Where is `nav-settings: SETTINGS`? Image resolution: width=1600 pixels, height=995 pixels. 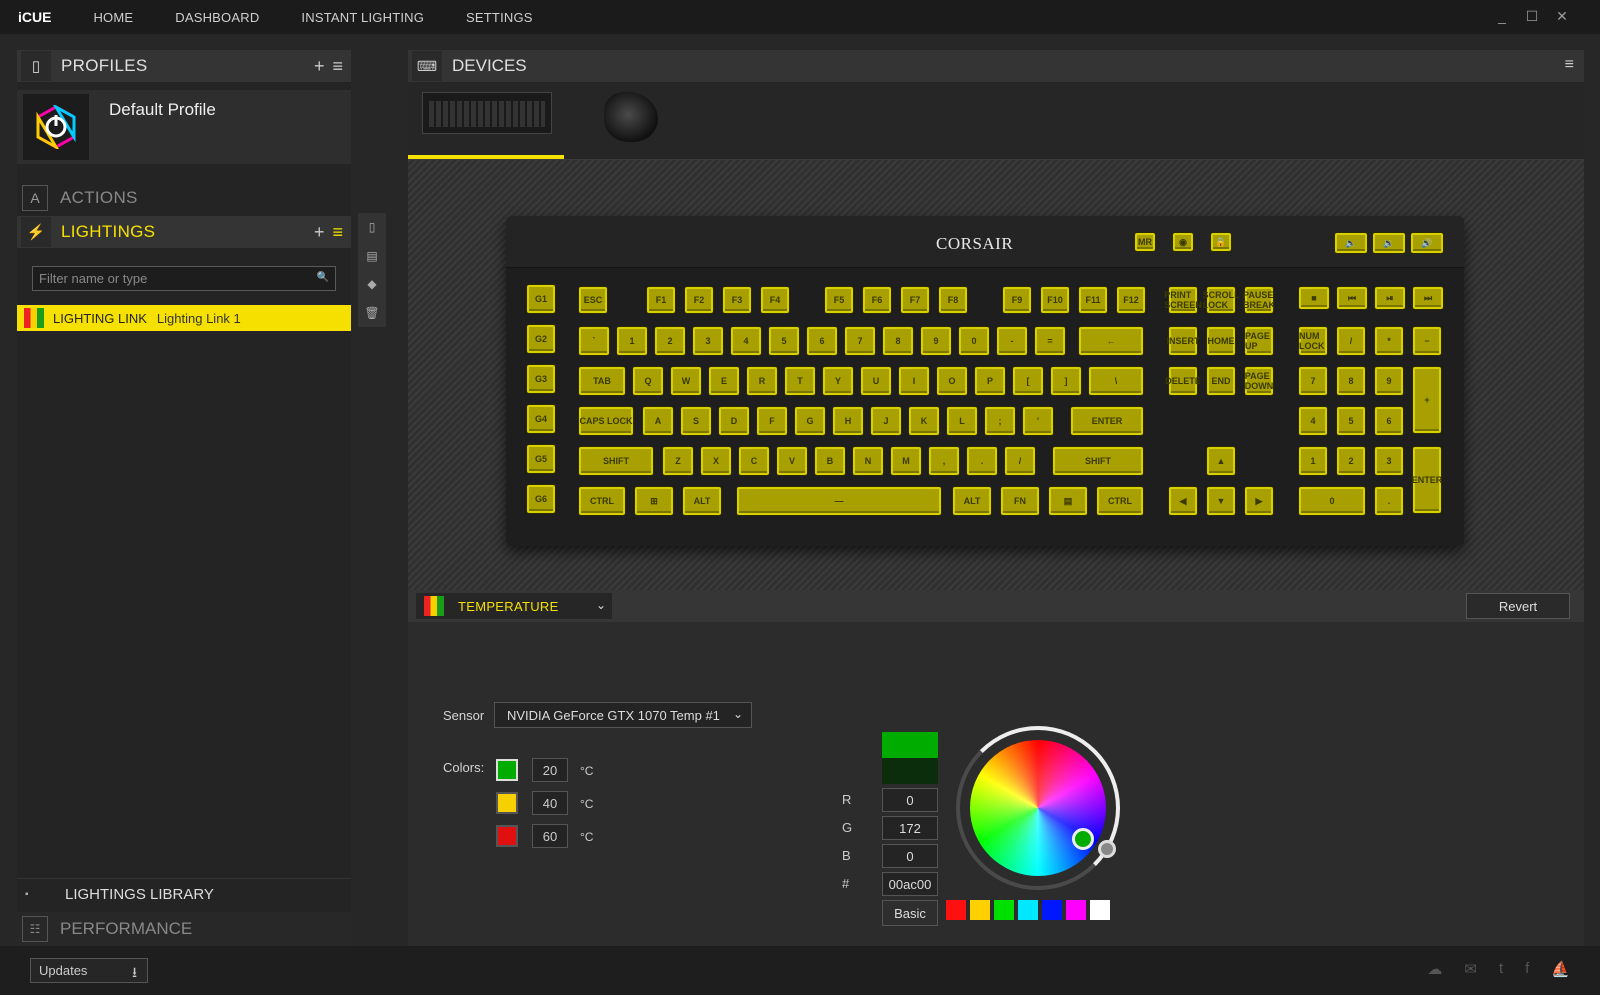 nav-settings: SETTINGS is located at coordinates (499, 17).